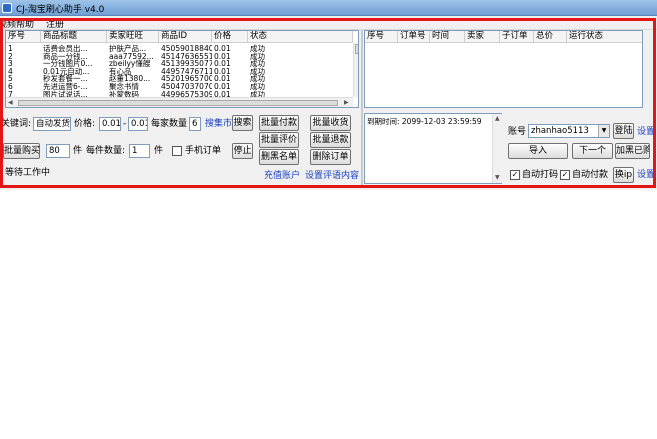  What do you see at coordinates (279, 123) in the screenshot?
I see `bulk-pay-button: 批量付款` at bounding box center [279, 123].